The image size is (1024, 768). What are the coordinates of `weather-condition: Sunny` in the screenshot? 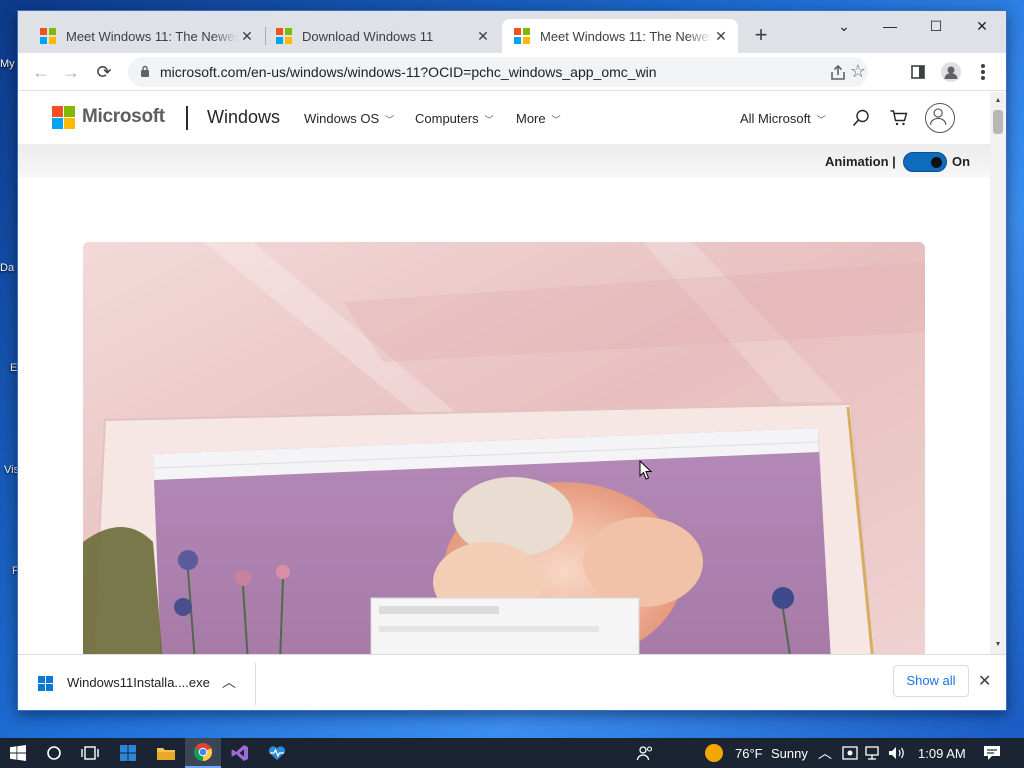 It's located at (789, 753).